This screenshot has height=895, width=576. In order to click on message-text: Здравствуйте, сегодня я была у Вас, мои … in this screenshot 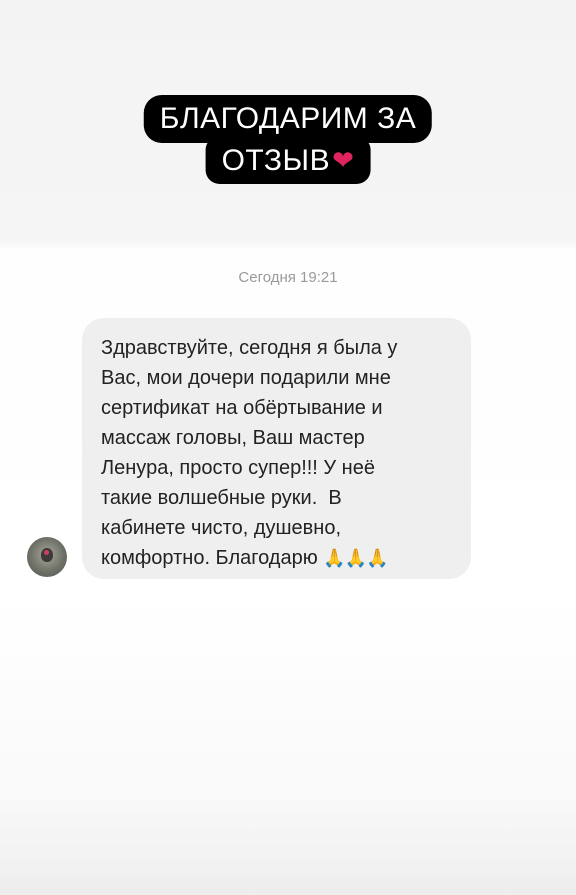, I will do `click(249, 453)`.